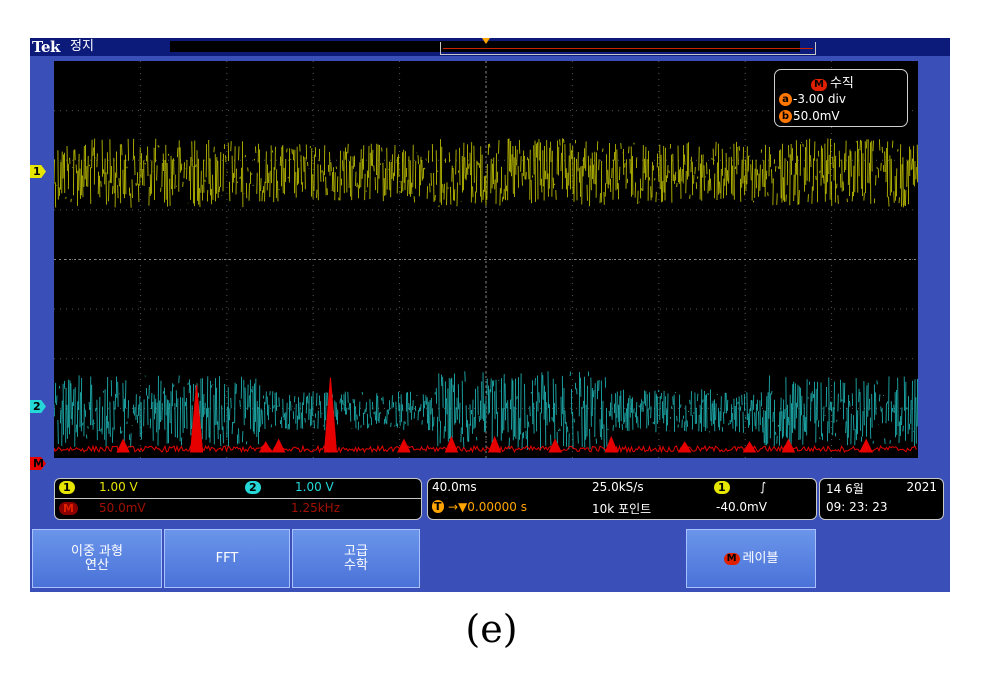 This screenshot has width=983, height=680. What do you see at coordinates (857, 507) in the screenshot?
I see `time: 09: 23: 23` at bounding box center [857, 507].